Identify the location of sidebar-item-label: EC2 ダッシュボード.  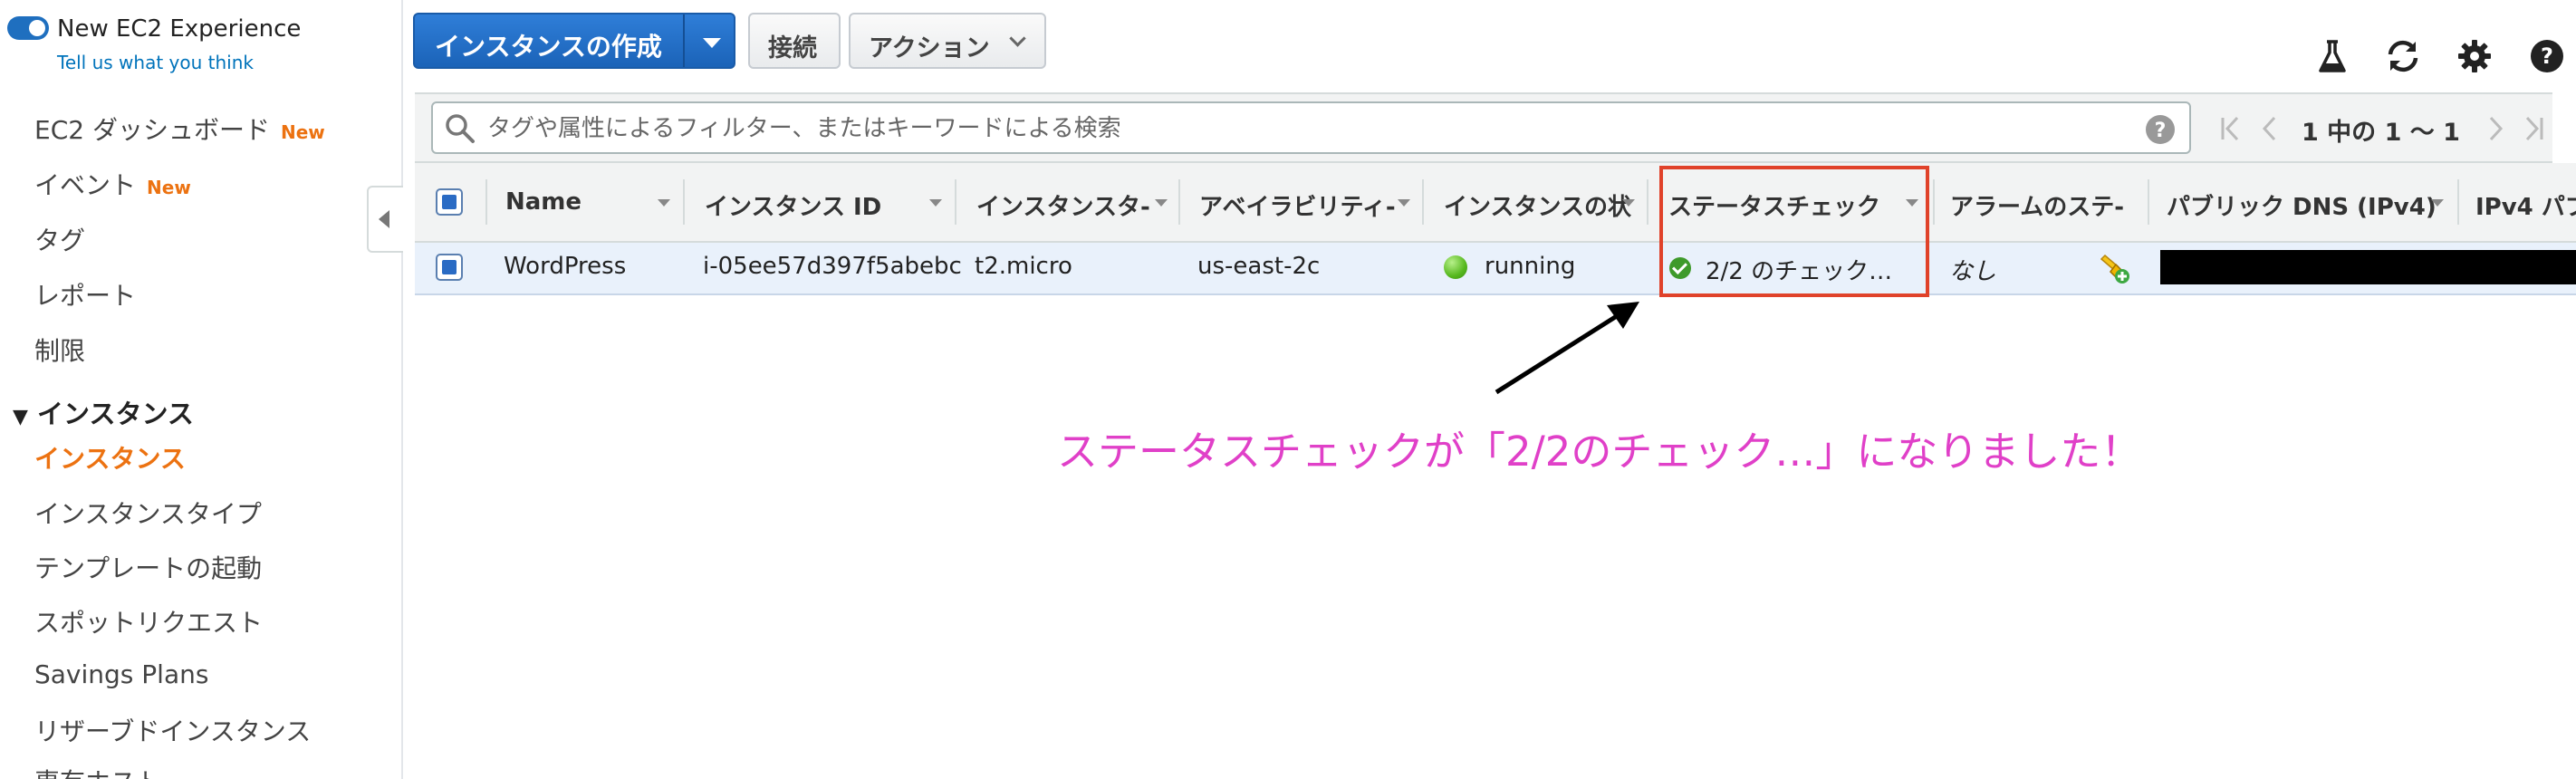
(152, 130).